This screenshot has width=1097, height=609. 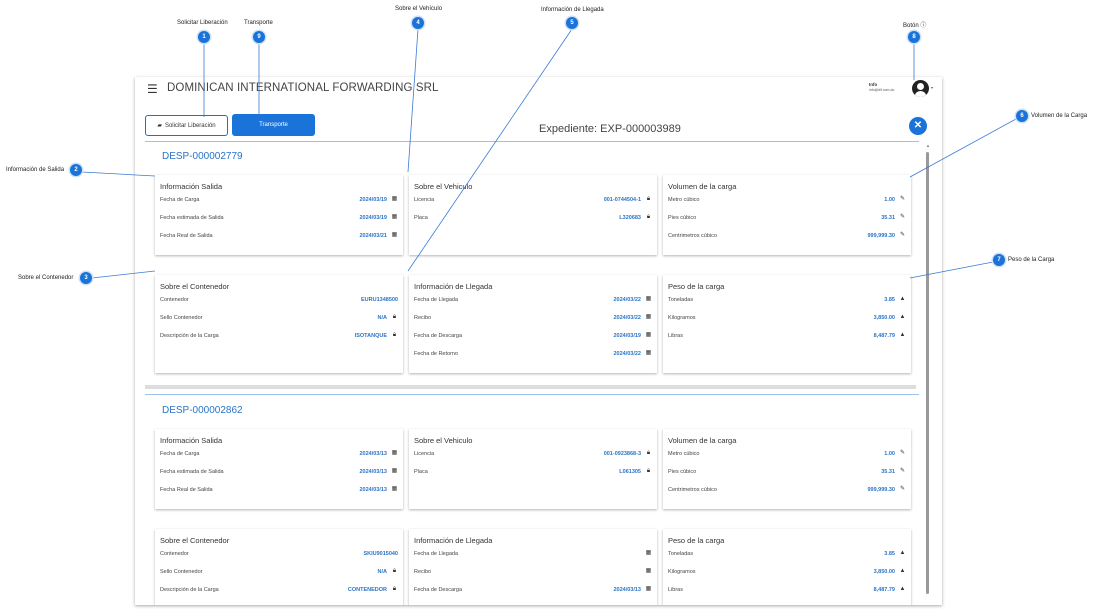 I want to click on row-label: Placa, so click(x=421, y=472).